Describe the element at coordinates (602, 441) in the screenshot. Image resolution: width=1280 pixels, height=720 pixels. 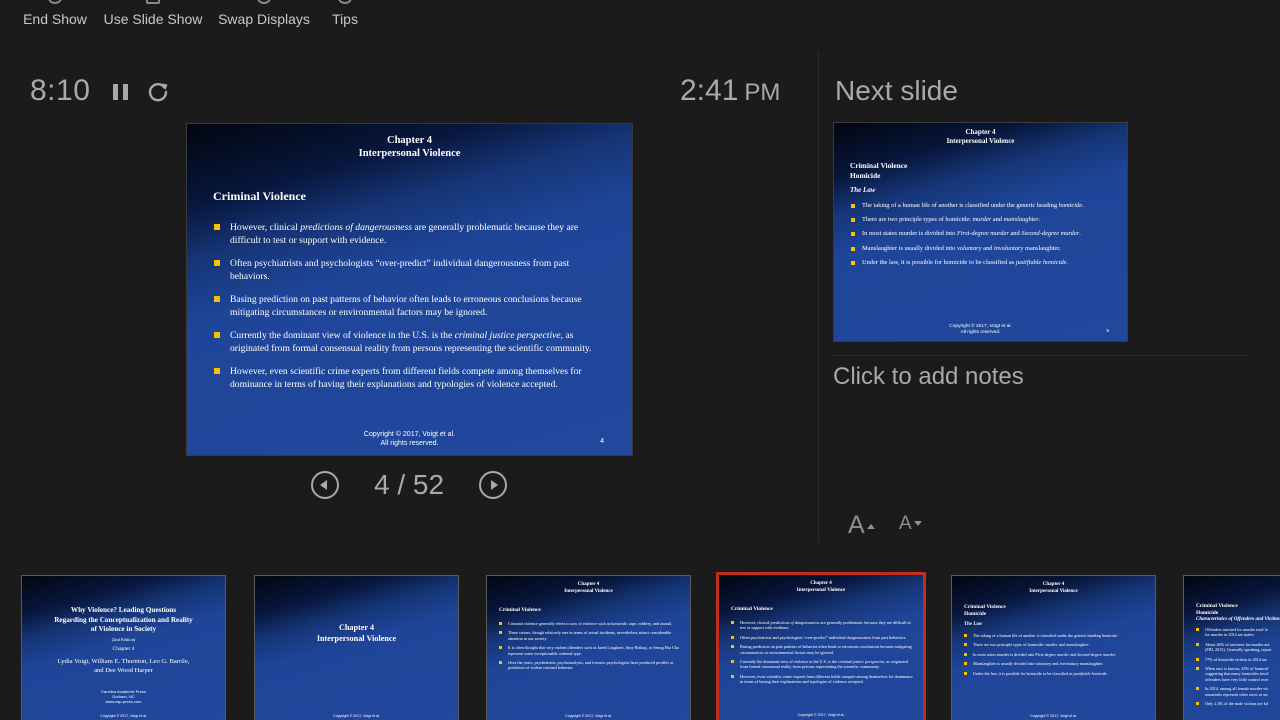
I see `slide-number: 4` at that location.